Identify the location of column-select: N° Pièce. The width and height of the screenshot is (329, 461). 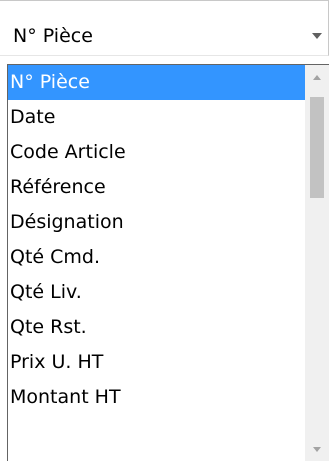
(164, 28).